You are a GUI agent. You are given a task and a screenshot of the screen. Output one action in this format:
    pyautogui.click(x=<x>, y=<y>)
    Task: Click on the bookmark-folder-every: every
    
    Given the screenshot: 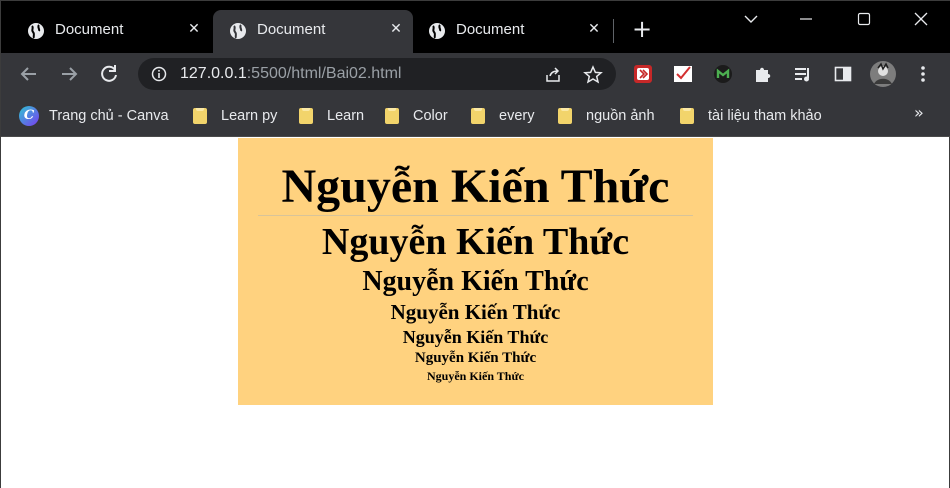 What is the action you would take?
    pyautogui.click(x=502, y=116)
    